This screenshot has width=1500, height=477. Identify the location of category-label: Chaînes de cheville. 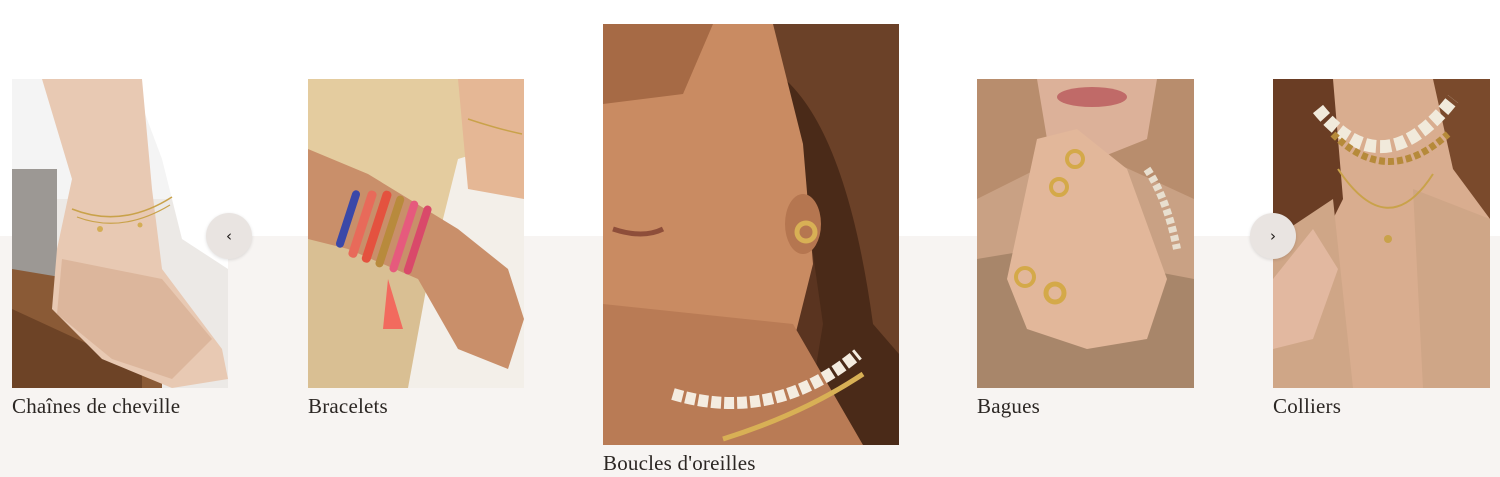
(96, 406).